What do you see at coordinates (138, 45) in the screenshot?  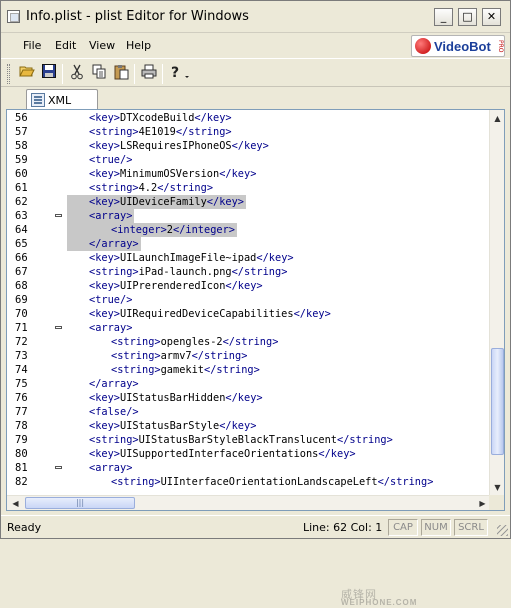 I see `menu-help: Help` at bounding box center [138, 45].